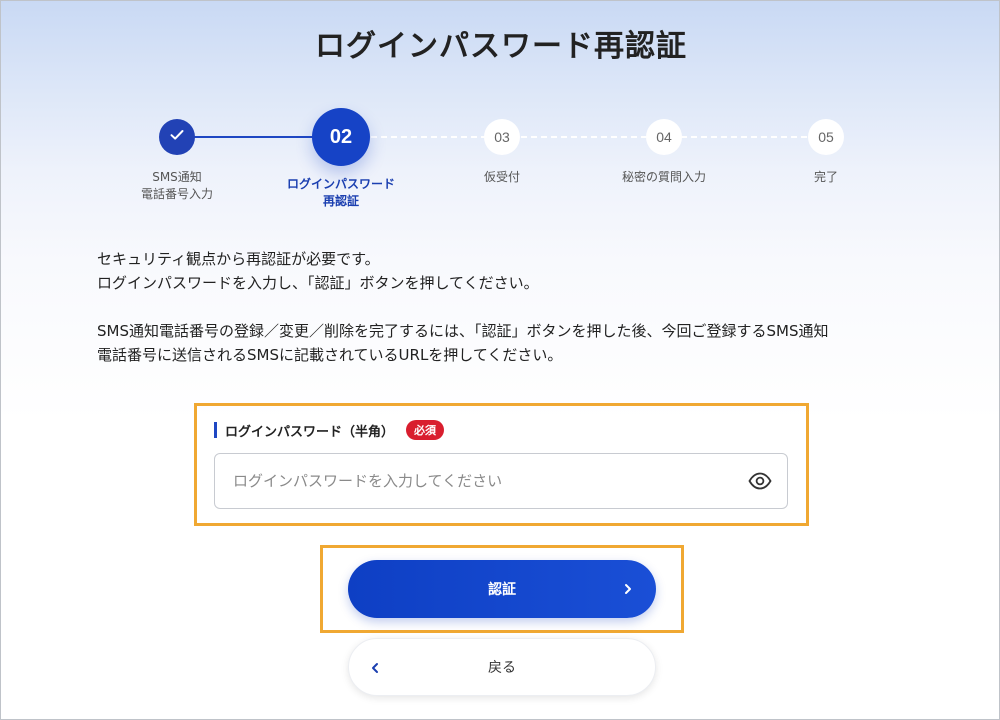 Image resolution: width=1000 pixels, height=720 pixels. I want to click on back-button-label: 戻る, so click(502, 668).